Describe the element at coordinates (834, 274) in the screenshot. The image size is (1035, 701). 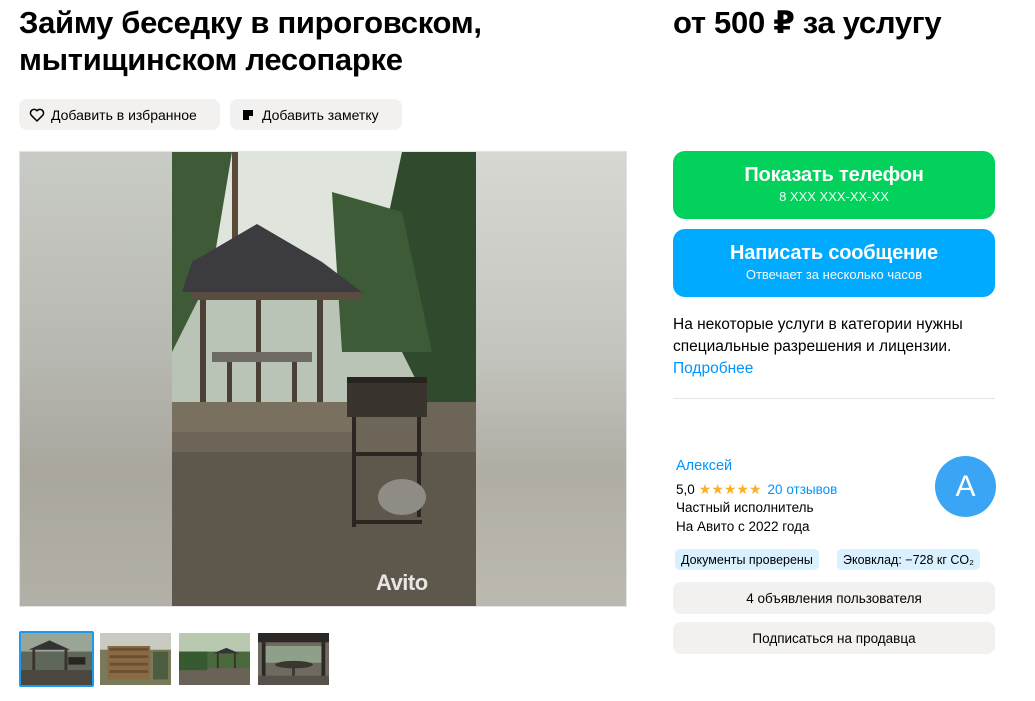
I see `response-time-label: Отвечает за несколько часов` at that location.